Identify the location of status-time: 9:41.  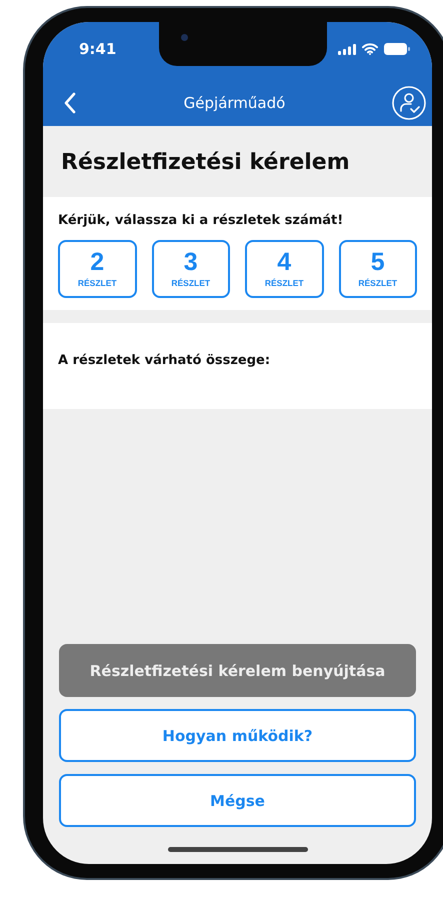
(97, 49).